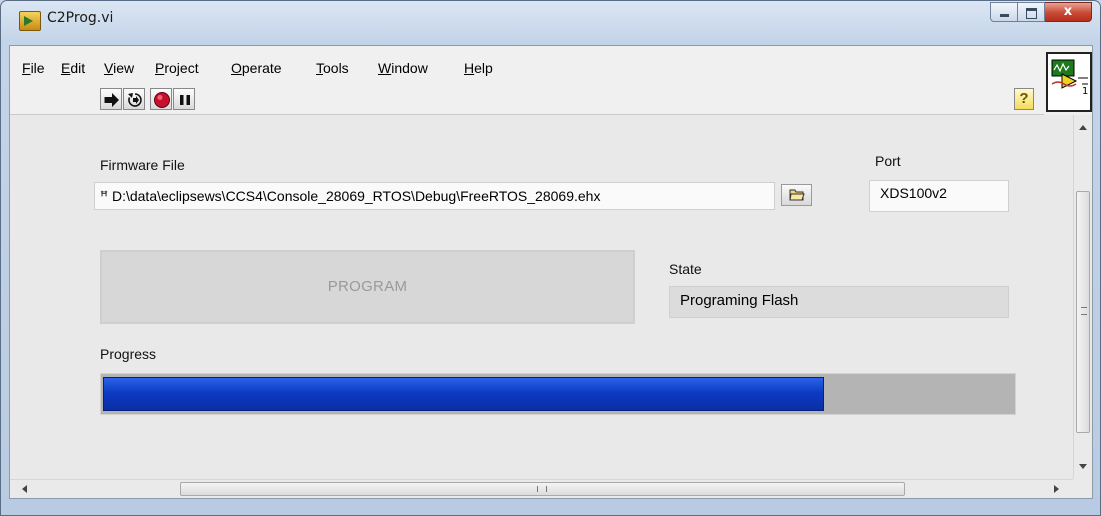 The image size is (1101, 516). I want to click on progress-label: Progress, so click(128, 354).